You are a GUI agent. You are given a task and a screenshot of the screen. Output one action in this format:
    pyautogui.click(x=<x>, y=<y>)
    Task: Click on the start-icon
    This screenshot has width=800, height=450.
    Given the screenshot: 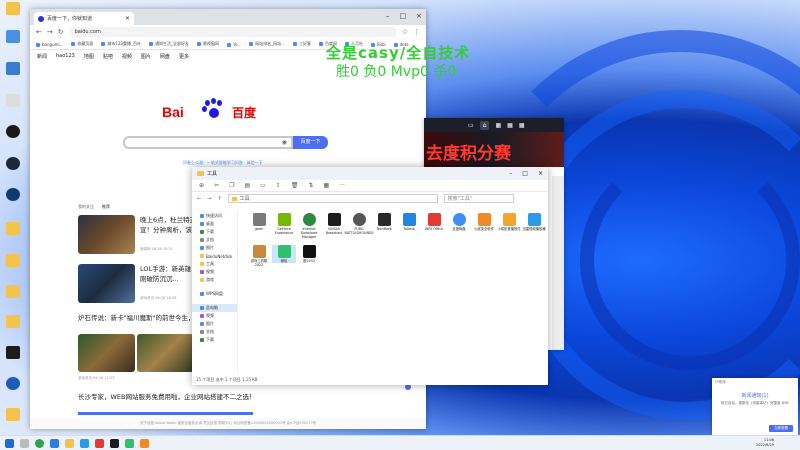 What is the action you would take?
    pyautogui.click(x=9, y=443)
    